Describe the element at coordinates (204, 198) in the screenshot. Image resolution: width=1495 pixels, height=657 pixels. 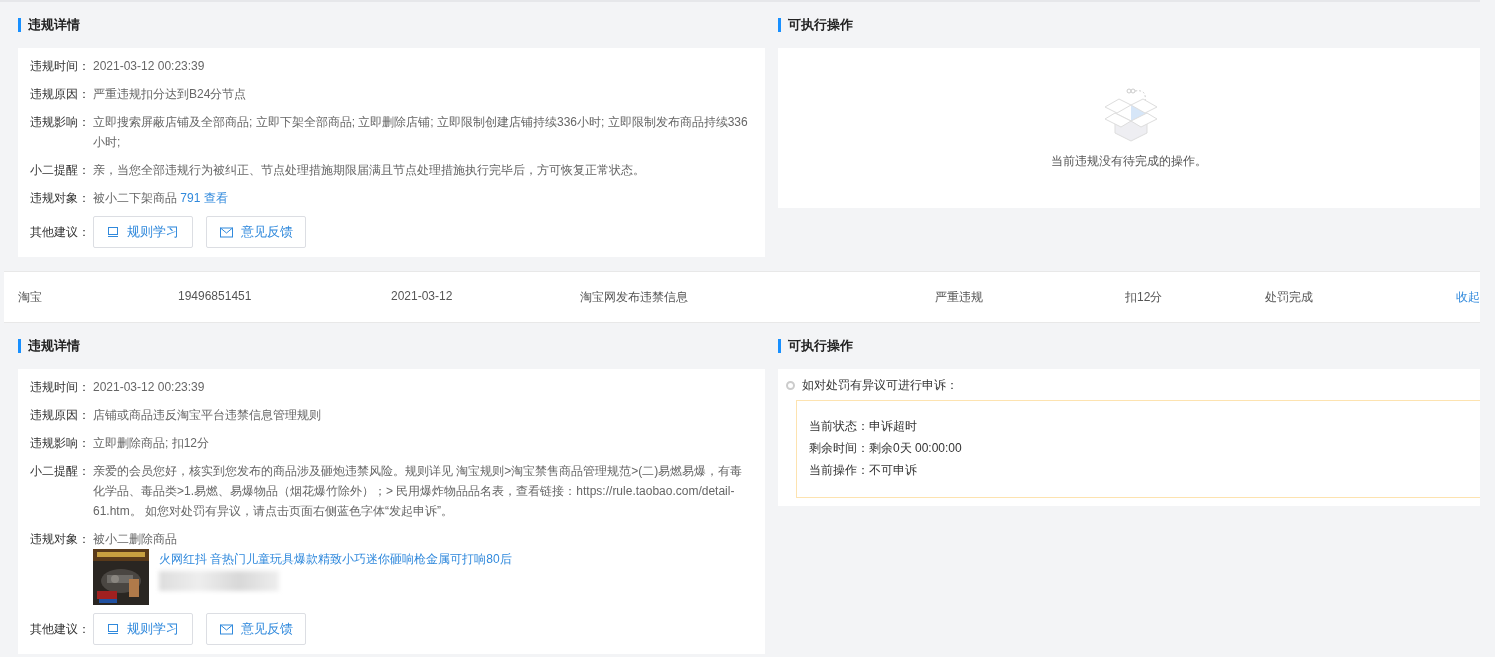
I see `view-link: 791 查看` at that location.